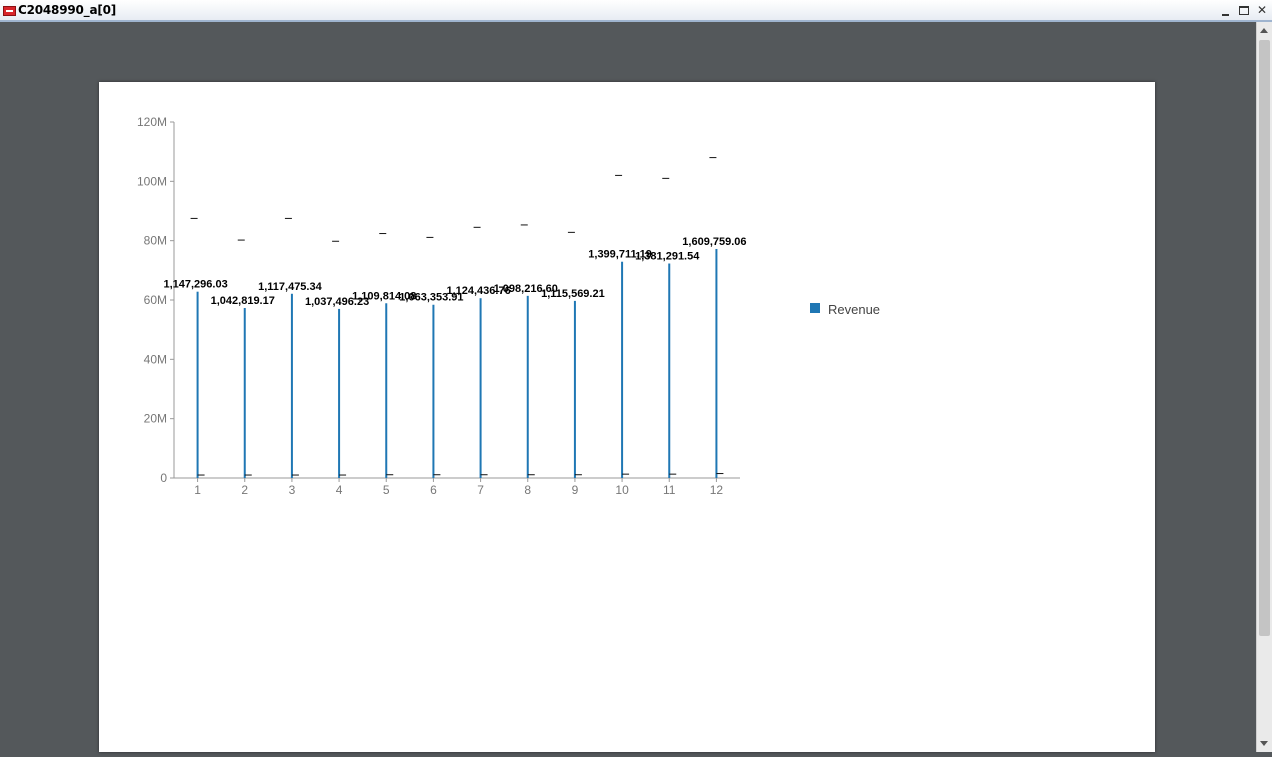 Image resolution: width=1272 pixels, height=757 pixels. What do you see at coordinates (815, 308) in the screenshot?
I see `legend-swatch-revenue` at bounding box center [815, 308].